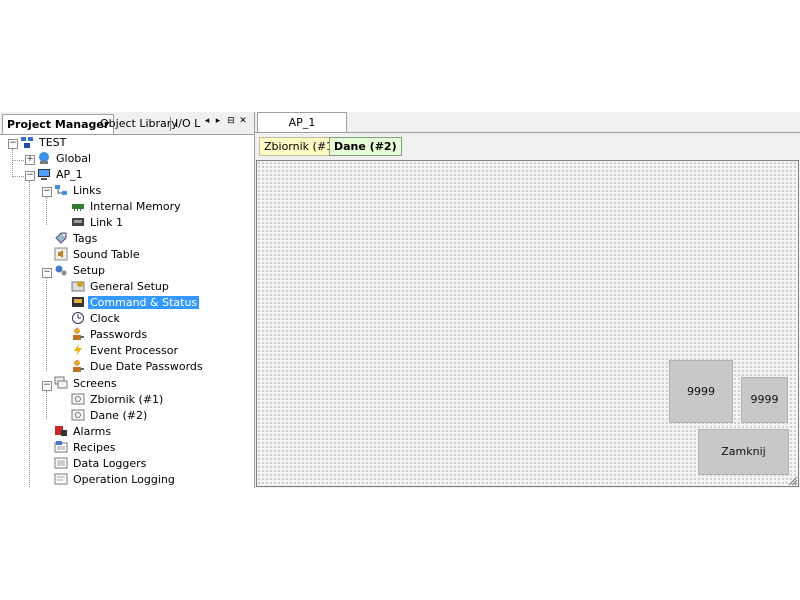  I want to click on expand-toggle: +, so click(30, 160).